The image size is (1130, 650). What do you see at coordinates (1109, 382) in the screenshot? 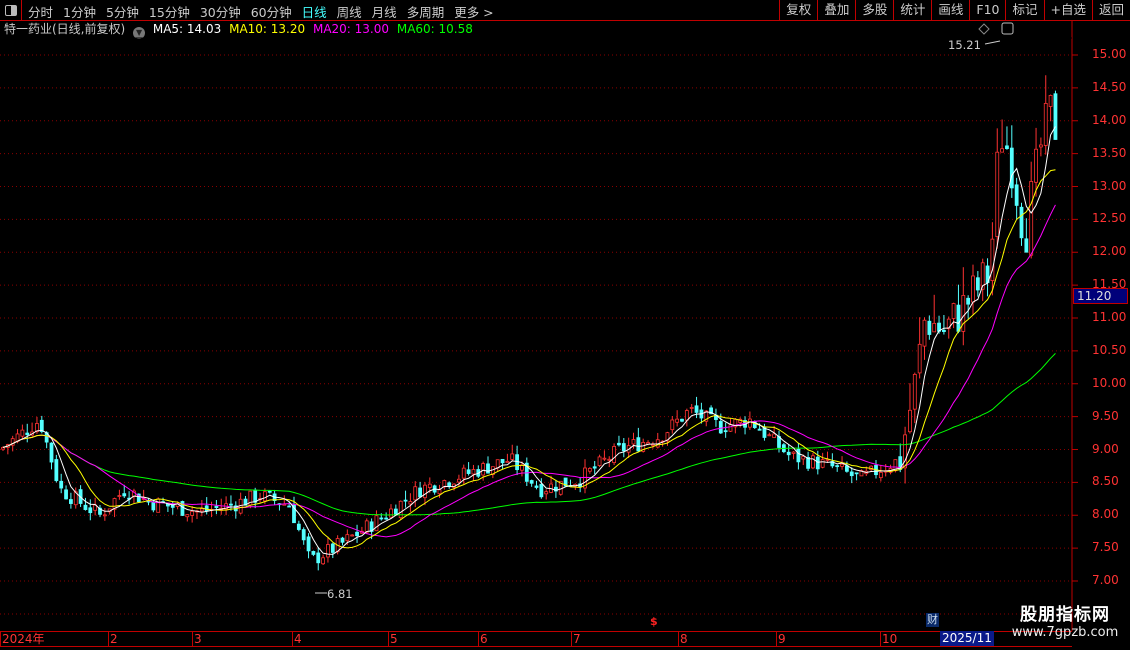
I see `price-tick-label: 10.00` at bounding box center [1109, 382].